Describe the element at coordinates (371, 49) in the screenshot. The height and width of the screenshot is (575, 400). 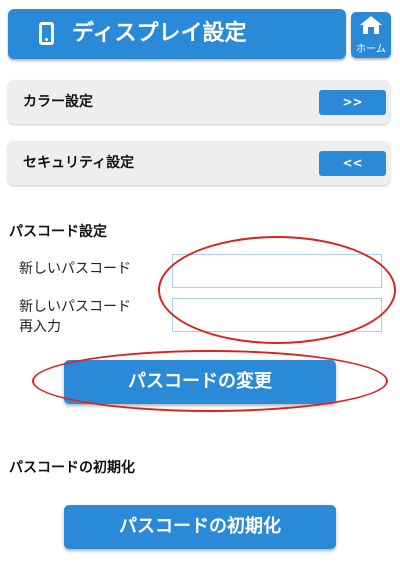
I see `home-label: ホーム` at that location.